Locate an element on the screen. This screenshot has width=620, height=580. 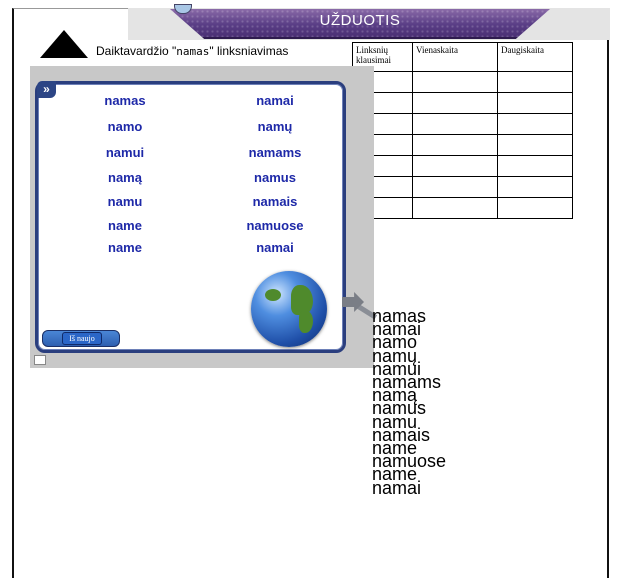
plural-word: namais is located at coordinates (275, 201).